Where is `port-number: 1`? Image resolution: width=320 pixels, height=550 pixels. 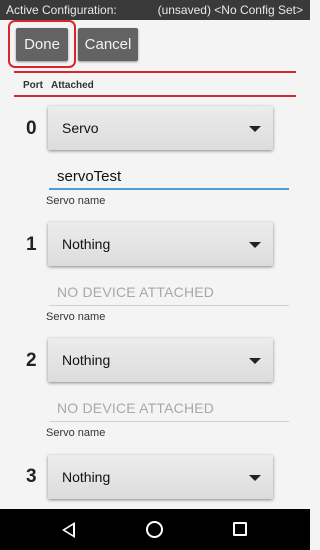 port-number: 1 is located at coordinates (31, 244).